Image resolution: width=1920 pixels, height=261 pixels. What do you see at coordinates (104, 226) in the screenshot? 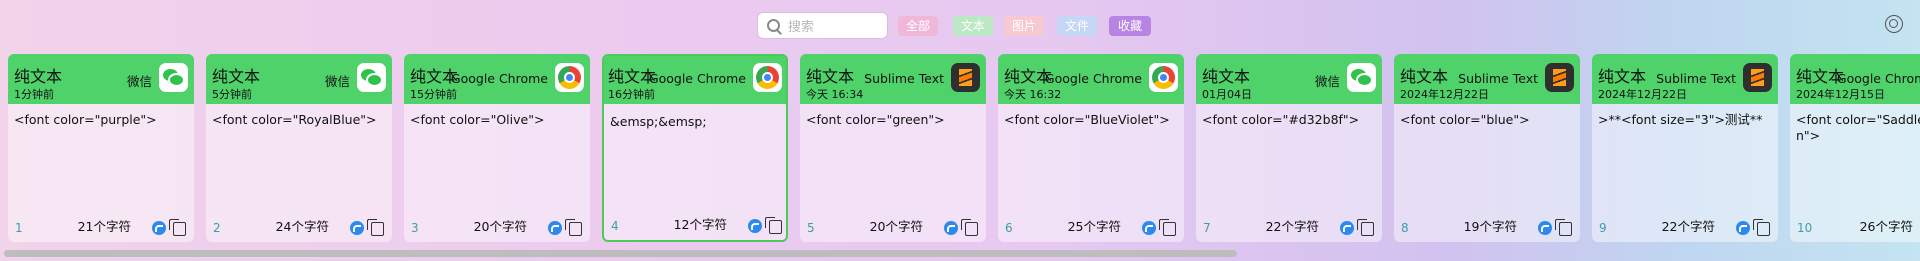
I see `card-char-count: 21个字符` at bounding box center [104, 226].